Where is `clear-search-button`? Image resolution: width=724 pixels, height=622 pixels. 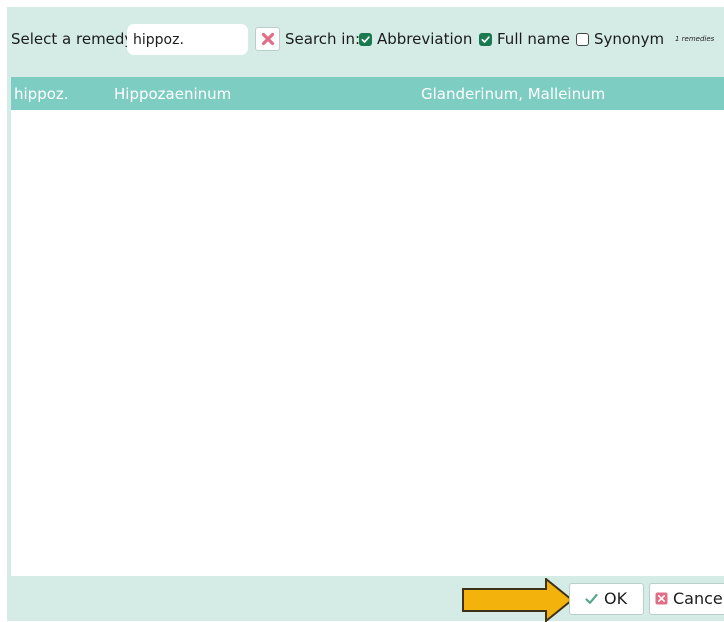 clear-search-button is located at coordinates (267, 39).